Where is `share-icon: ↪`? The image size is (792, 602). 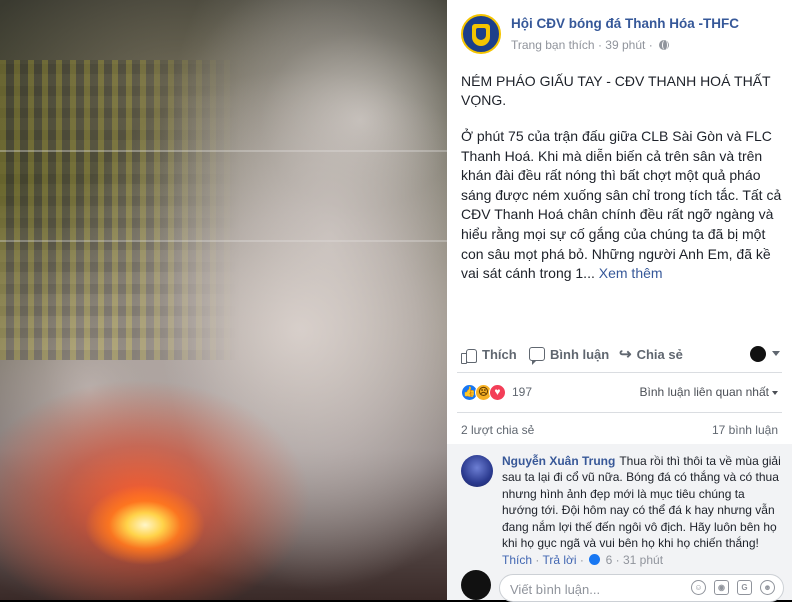
share-icon: ↪ is located at coordinates (625, 354).